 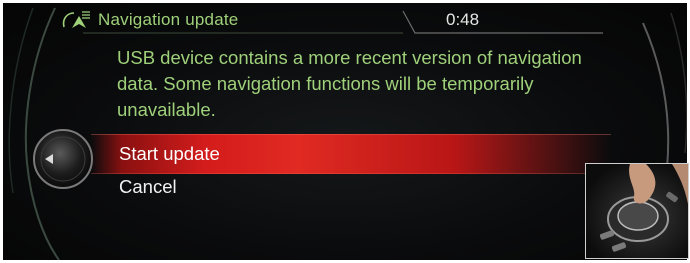 I want to click on dialog-title: Navigation update, so click(x=168, y=19).